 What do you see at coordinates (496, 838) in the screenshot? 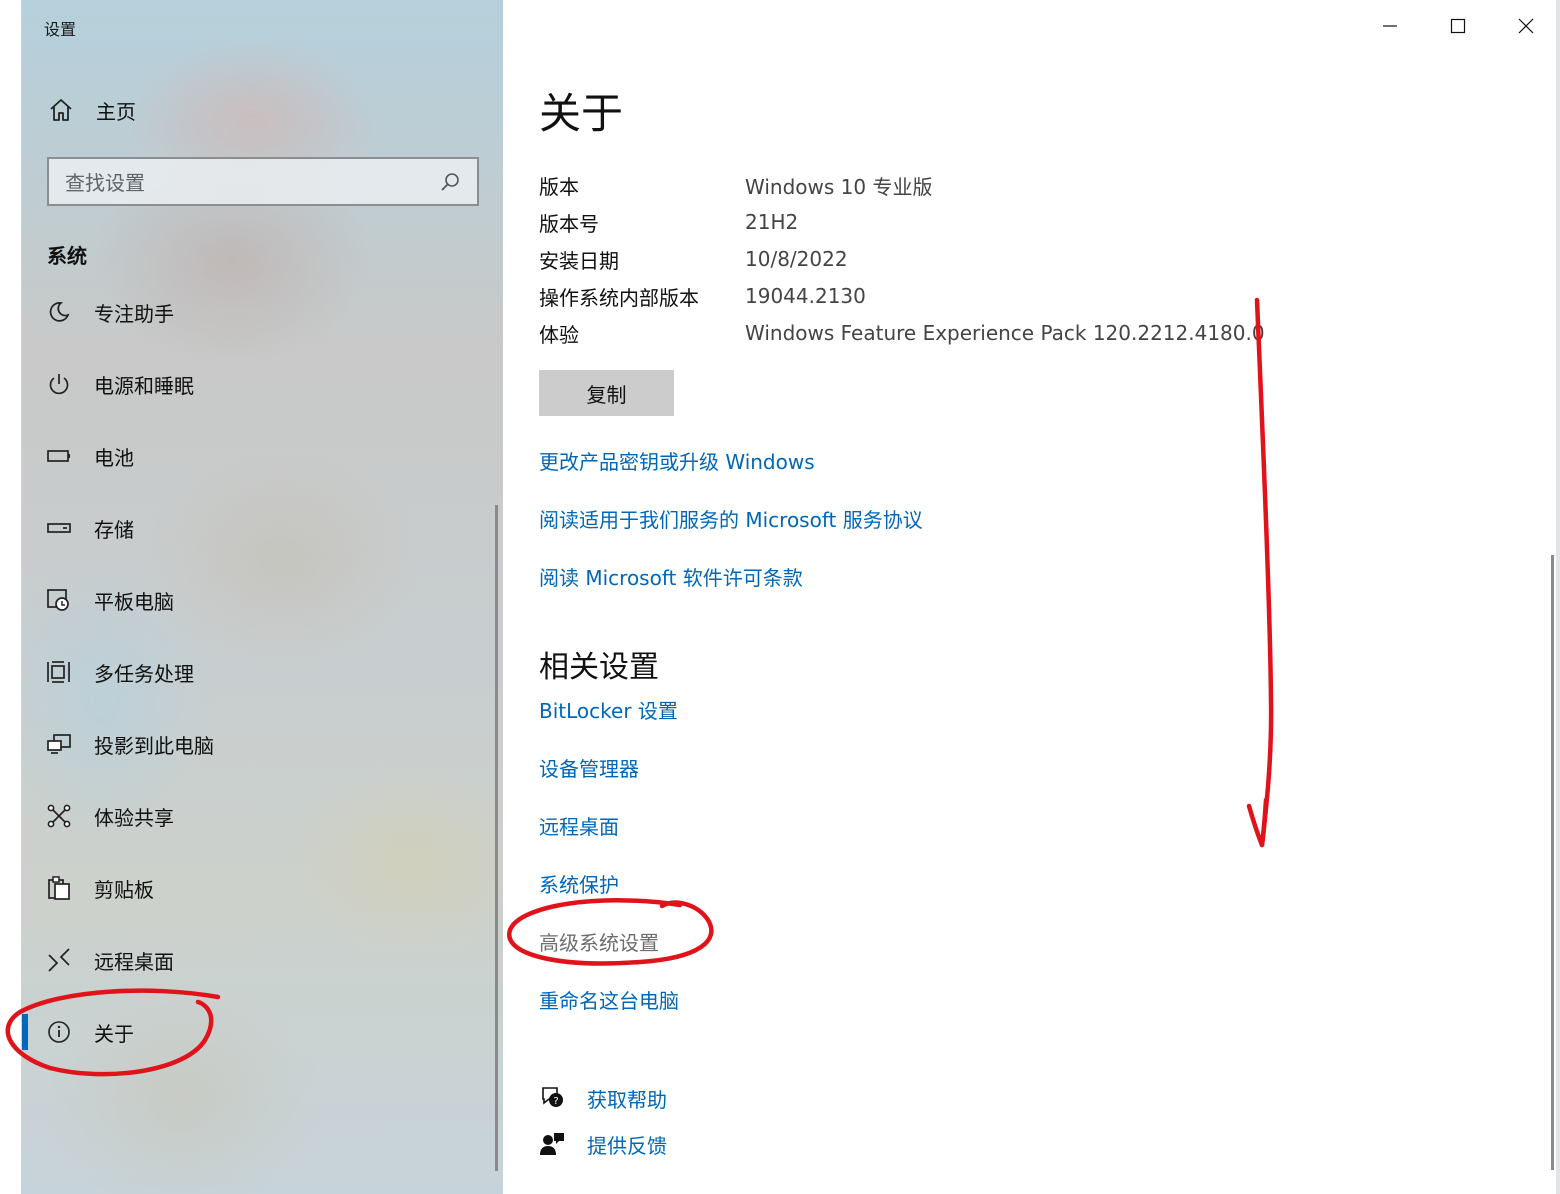
I see `sidebar-scrollbar` at bounding box center [496, 838].